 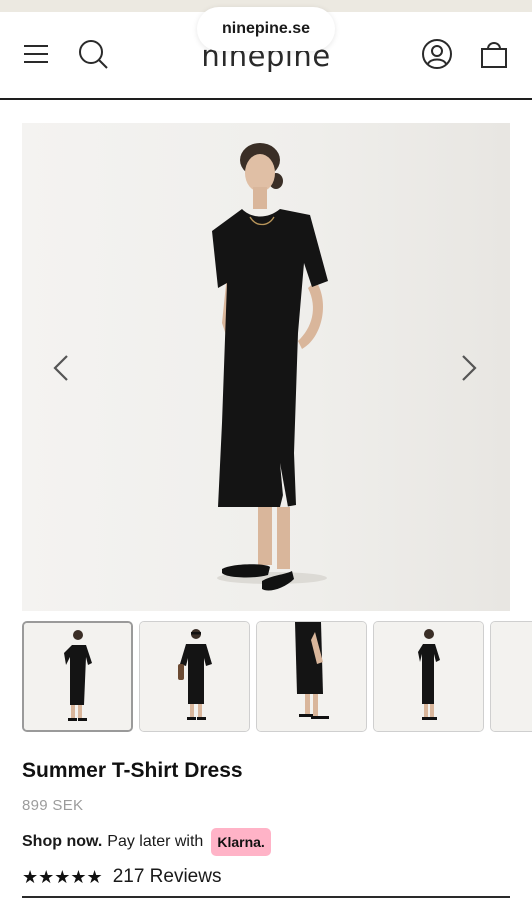 What do you see at coordinates (62, 876) in the screenshot?
I see `star-rating-icon: ★★★★★` at bounding box center [62, 876].